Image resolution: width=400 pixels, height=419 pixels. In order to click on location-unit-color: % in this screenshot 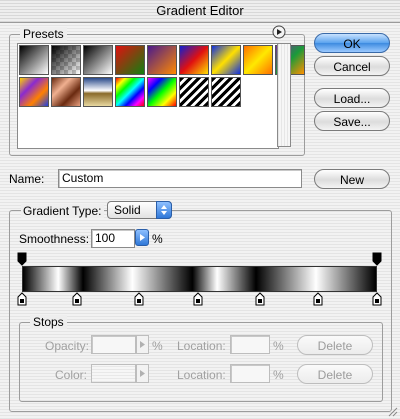, I will do `click(278, 375)`.